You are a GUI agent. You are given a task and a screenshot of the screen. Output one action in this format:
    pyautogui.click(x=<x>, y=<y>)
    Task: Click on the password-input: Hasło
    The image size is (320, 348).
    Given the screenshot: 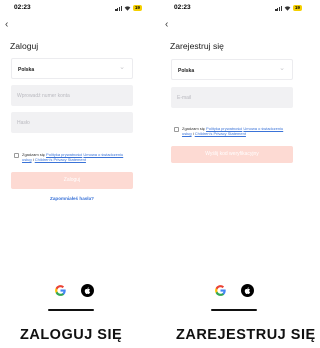 What is the action you would take?
    pyautogui.click(x=72, y=122)
    